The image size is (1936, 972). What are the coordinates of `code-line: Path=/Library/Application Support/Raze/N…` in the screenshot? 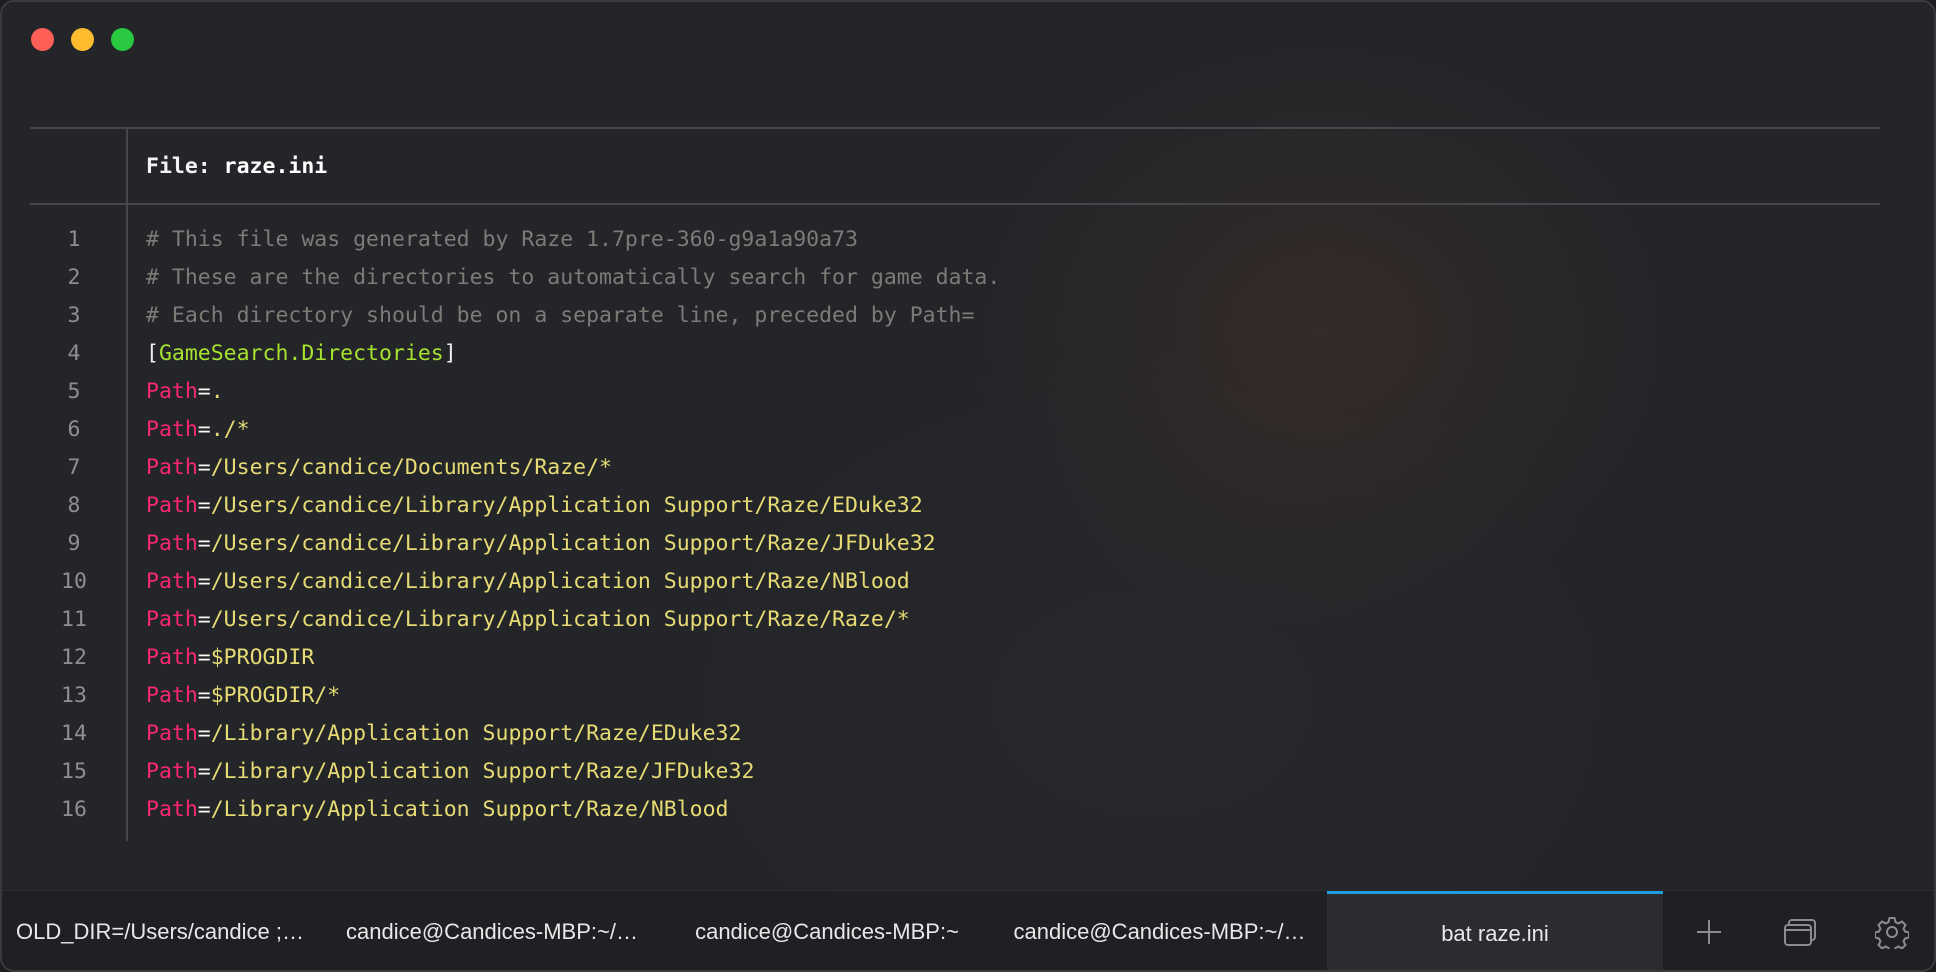 It's located at (573, 810).